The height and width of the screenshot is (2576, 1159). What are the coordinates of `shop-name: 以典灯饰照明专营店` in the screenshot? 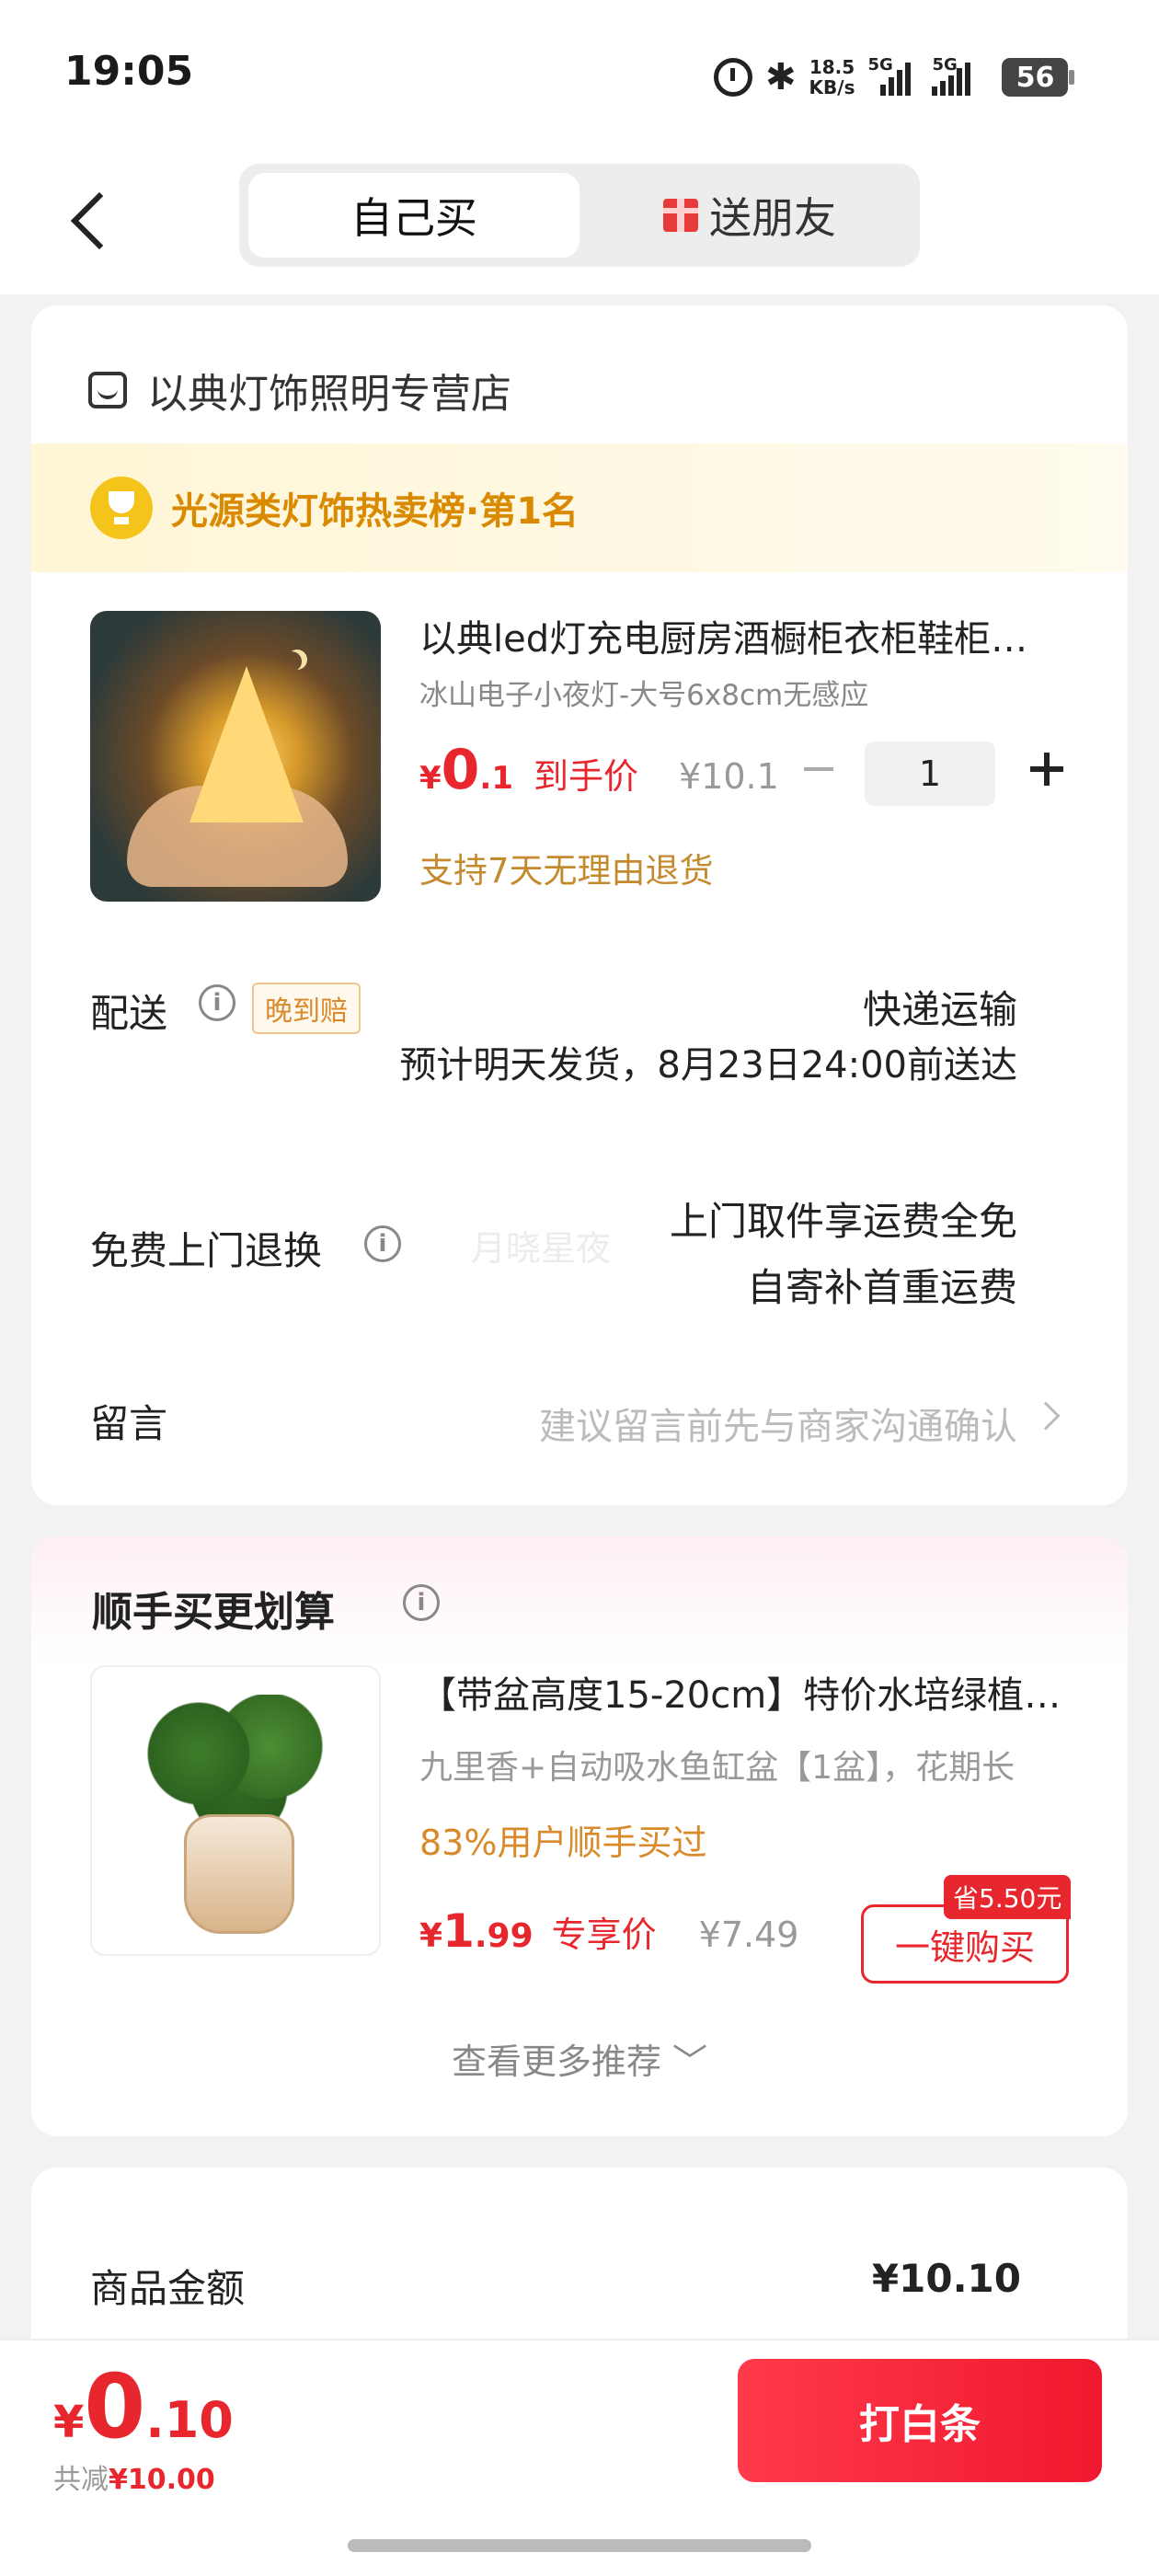 It's located at (329, 394).